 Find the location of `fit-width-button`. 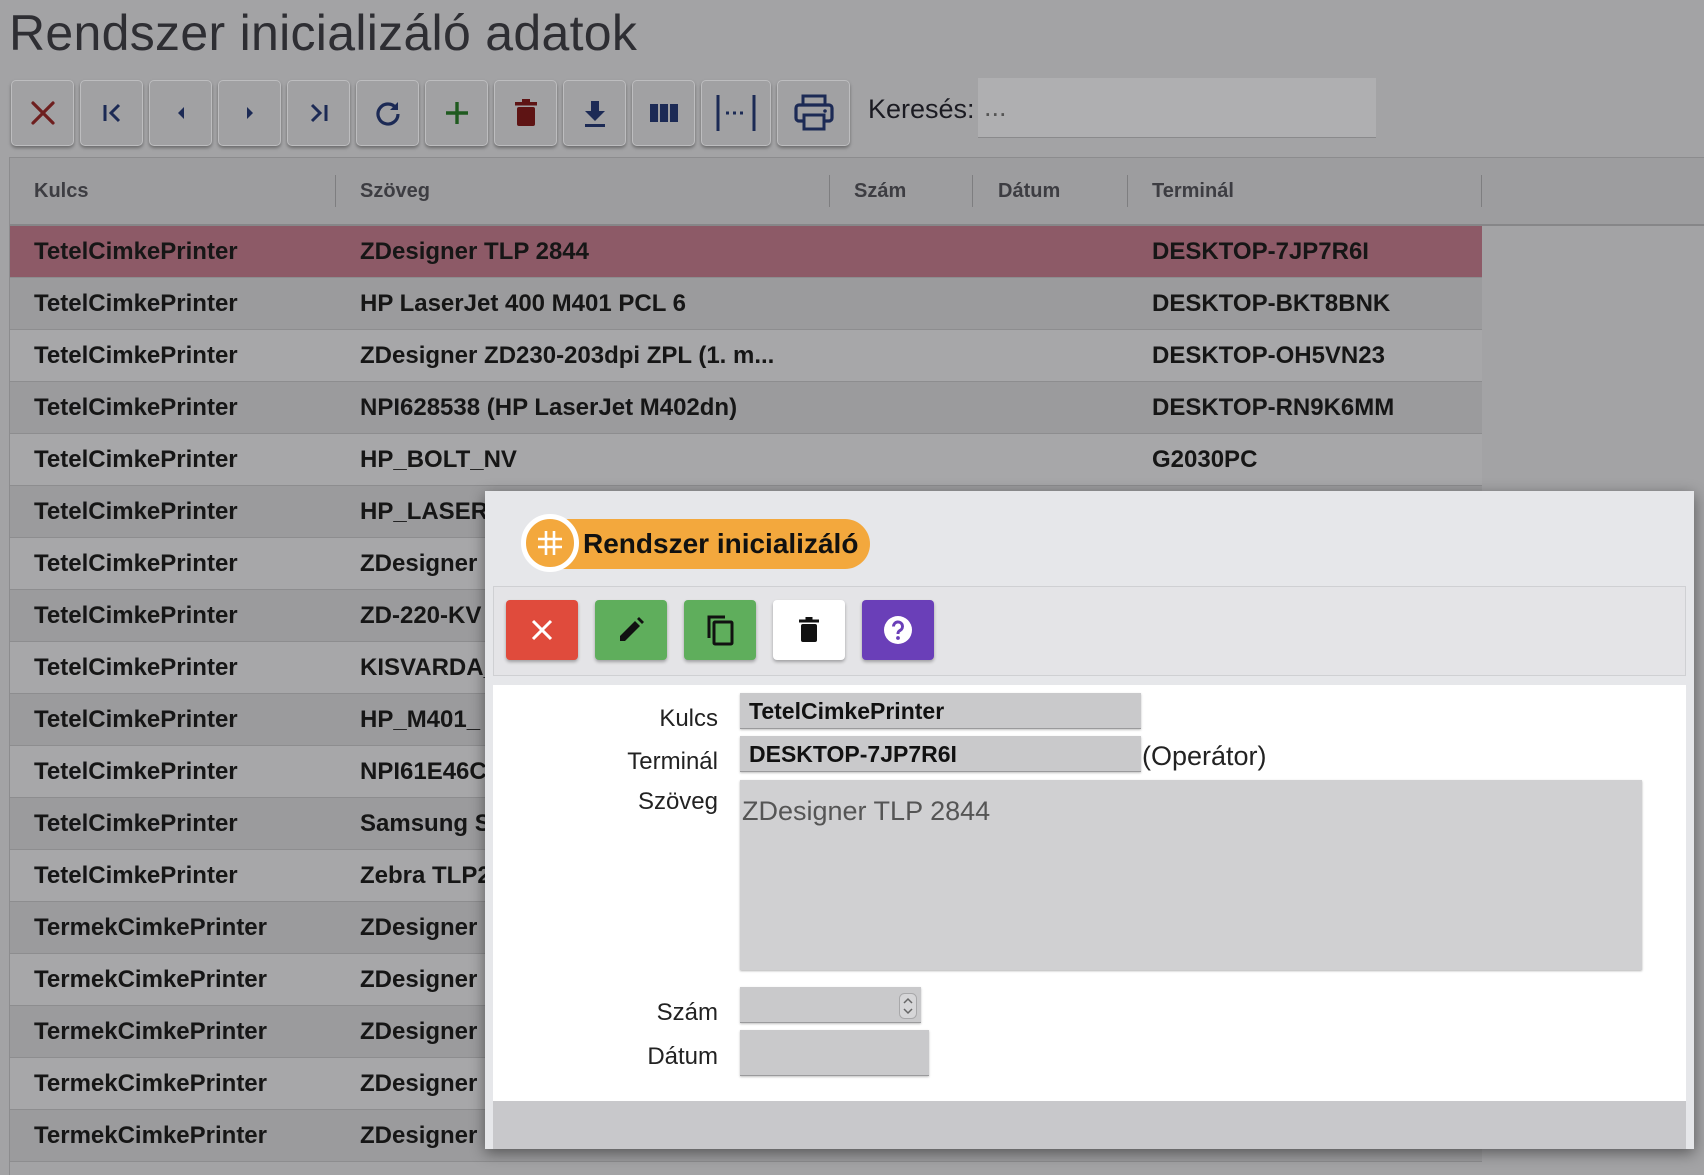

fit-width-button is located at coordinates (736, 113).